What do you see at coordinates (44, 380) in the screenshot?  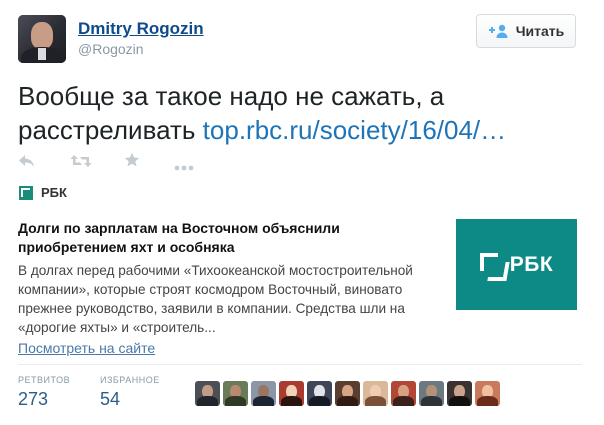 I see `retweets-label: РЕТВИТОВ` at bounding box center [44, 380].